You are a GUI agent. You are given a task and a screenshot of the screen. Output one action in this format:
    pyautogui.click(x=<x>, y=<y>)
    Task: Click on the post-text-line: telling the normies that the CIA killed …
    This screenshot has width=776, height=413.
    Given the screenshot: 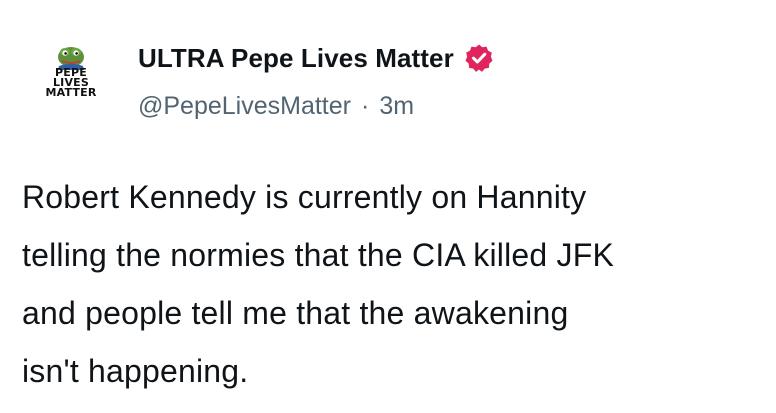 What is the action you would take?
    pyautogui.click(x=318, y=255)
    